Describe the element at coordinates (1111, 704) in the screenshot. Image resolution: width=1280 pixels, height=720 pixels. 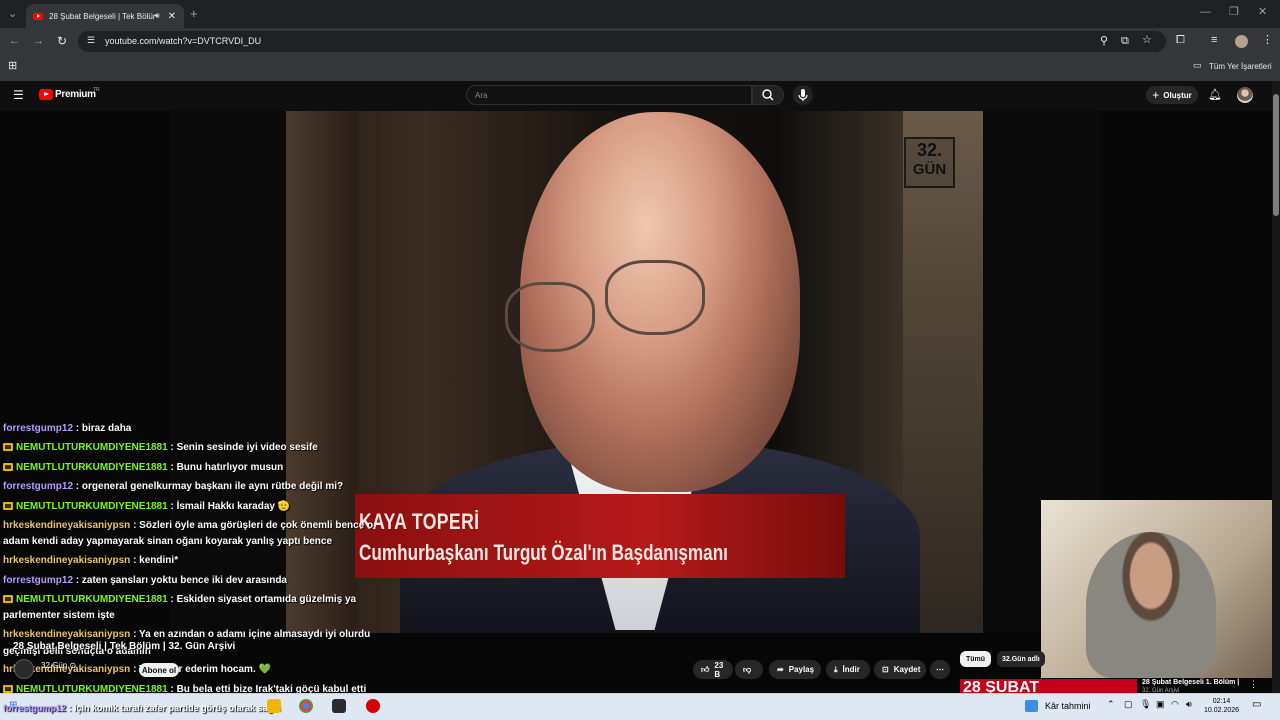
I see `tray-overflow-icon: ⌃` at that location.